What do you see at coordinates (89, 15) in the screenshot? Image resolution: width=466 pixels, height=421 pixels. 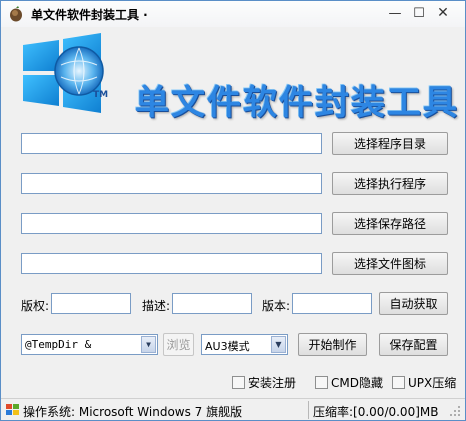 I see `window-title: 单文件软件封装工具 ·` at bounding box center [89, 15].